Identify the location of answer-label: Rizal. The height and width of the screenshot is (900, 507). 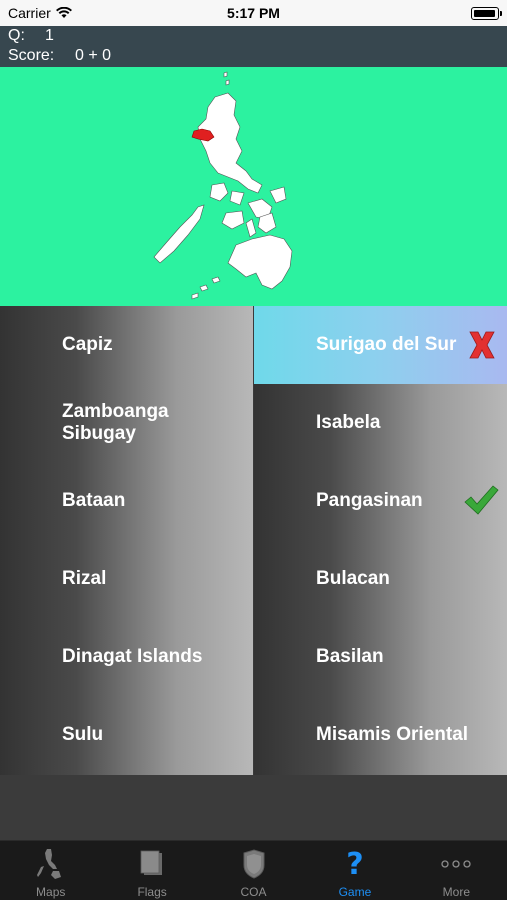
(84, 578).